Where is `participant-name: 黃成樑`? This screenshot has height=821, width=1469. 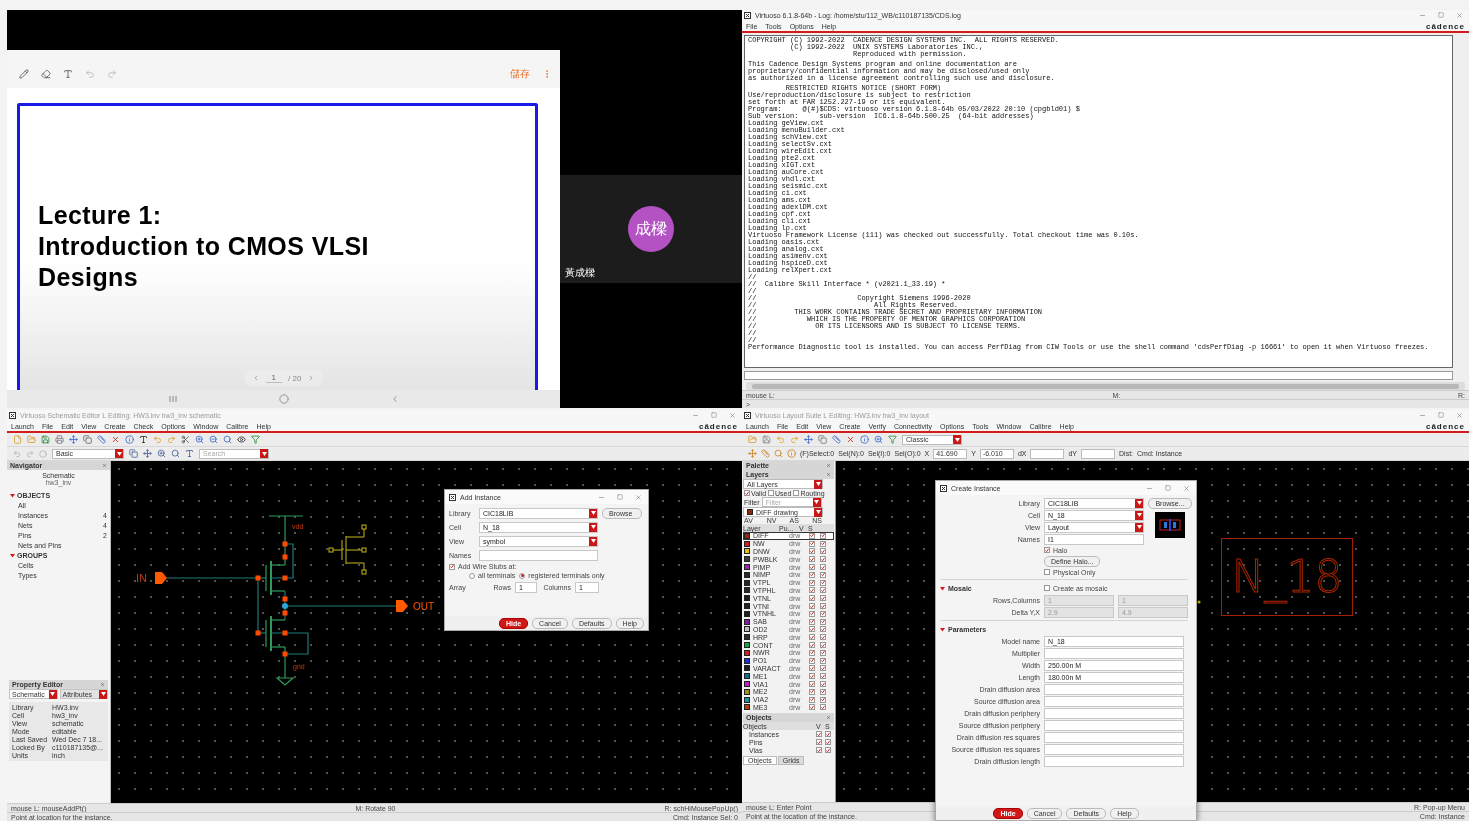
participant-name: 黃成樑 is located at coordinates (580, 273).